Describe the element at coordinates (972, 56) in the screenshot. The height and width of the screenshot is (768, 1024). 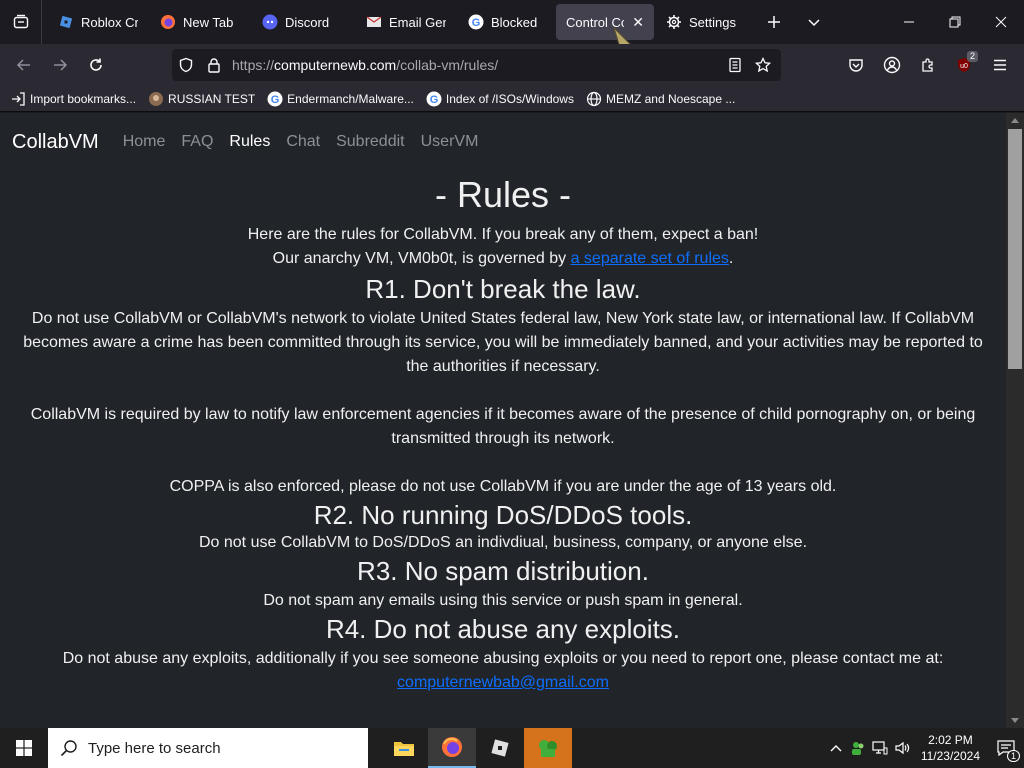
I see `extension-badge: 2` at that location.